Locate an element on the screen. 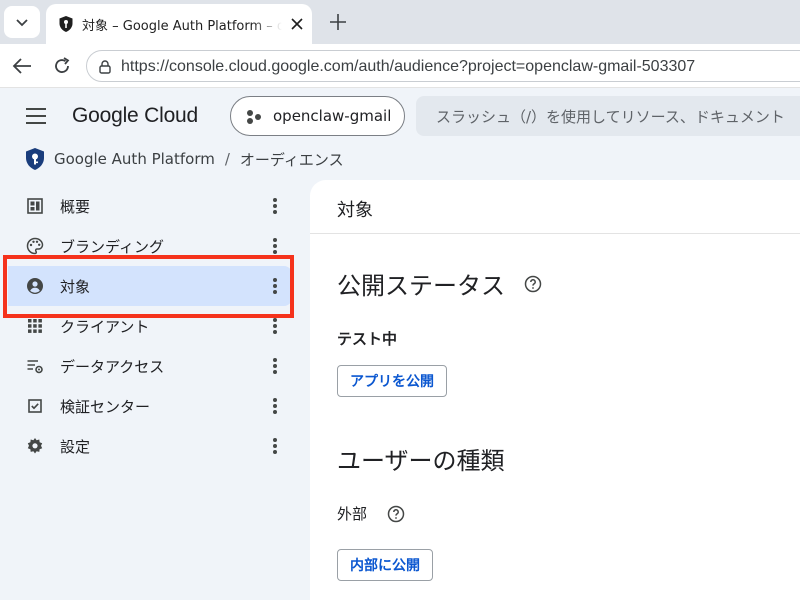 This screenshot has height=600, width=800. reload-icon is located at coordinates (62, 65).